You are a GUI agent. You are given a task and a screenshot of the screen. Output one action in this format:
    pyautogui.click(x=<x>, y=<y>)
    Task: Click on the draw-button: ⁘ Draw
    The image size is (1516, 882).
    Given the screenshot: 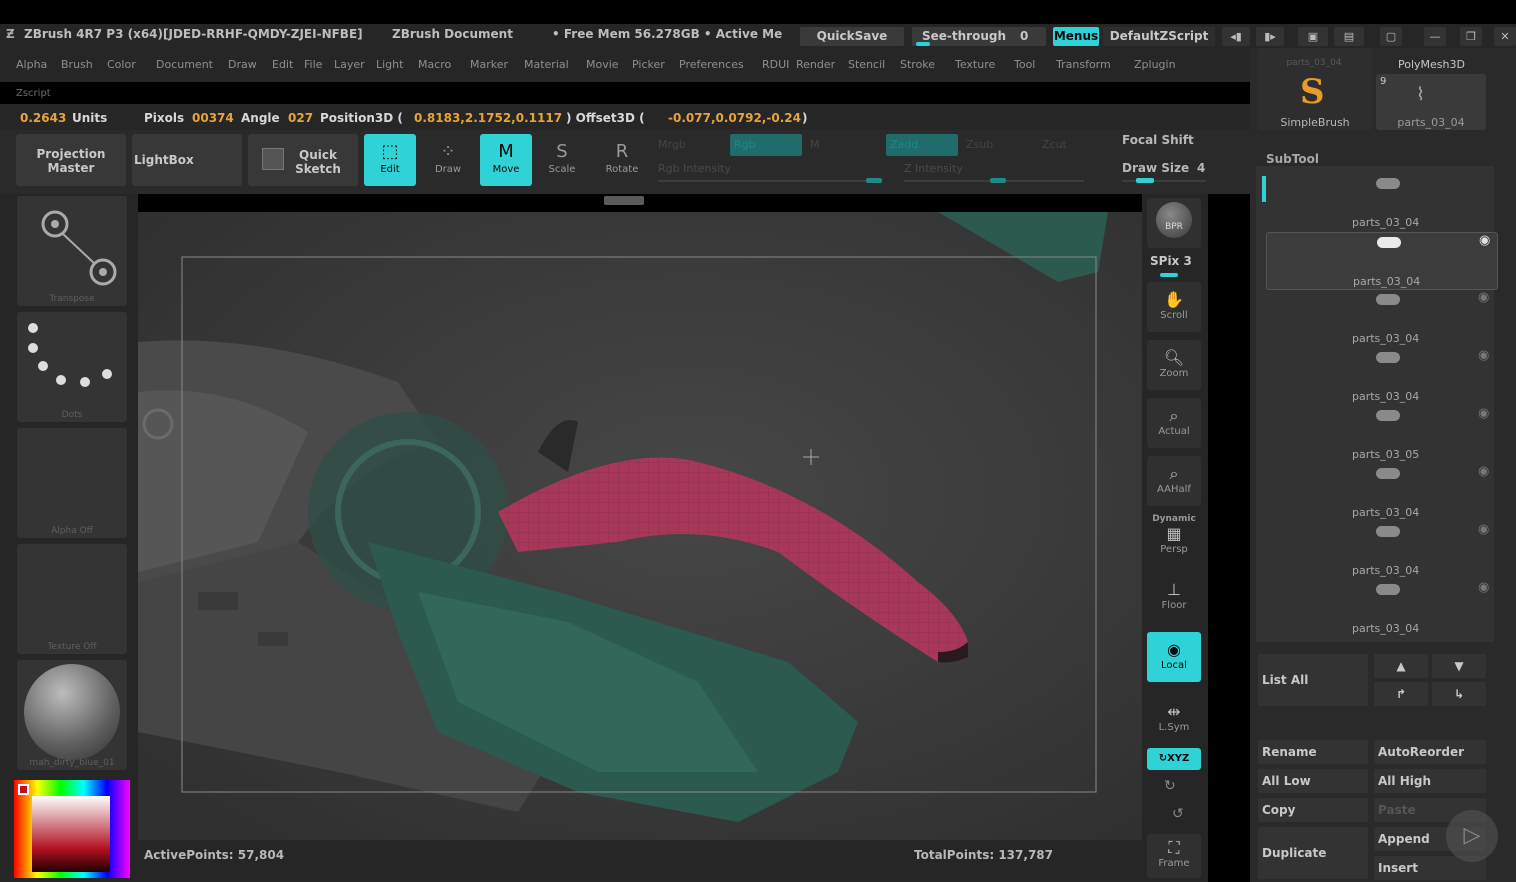 What is the action you would take?
    pyautogui.click(x=448, y=160)
    